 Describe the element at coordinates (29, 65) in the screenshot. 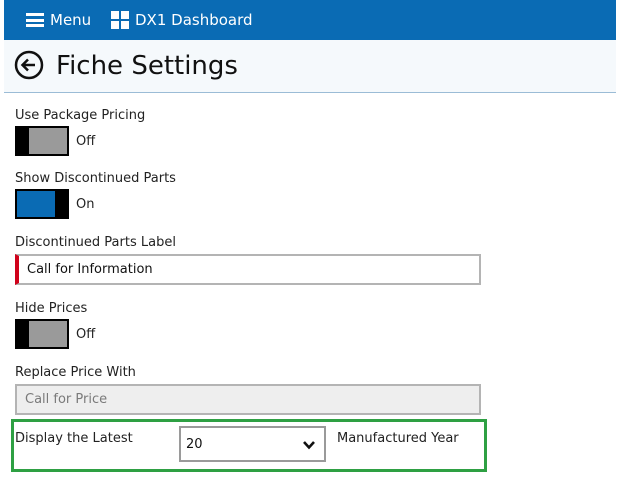

I see `back-arrow-icon` at that location.